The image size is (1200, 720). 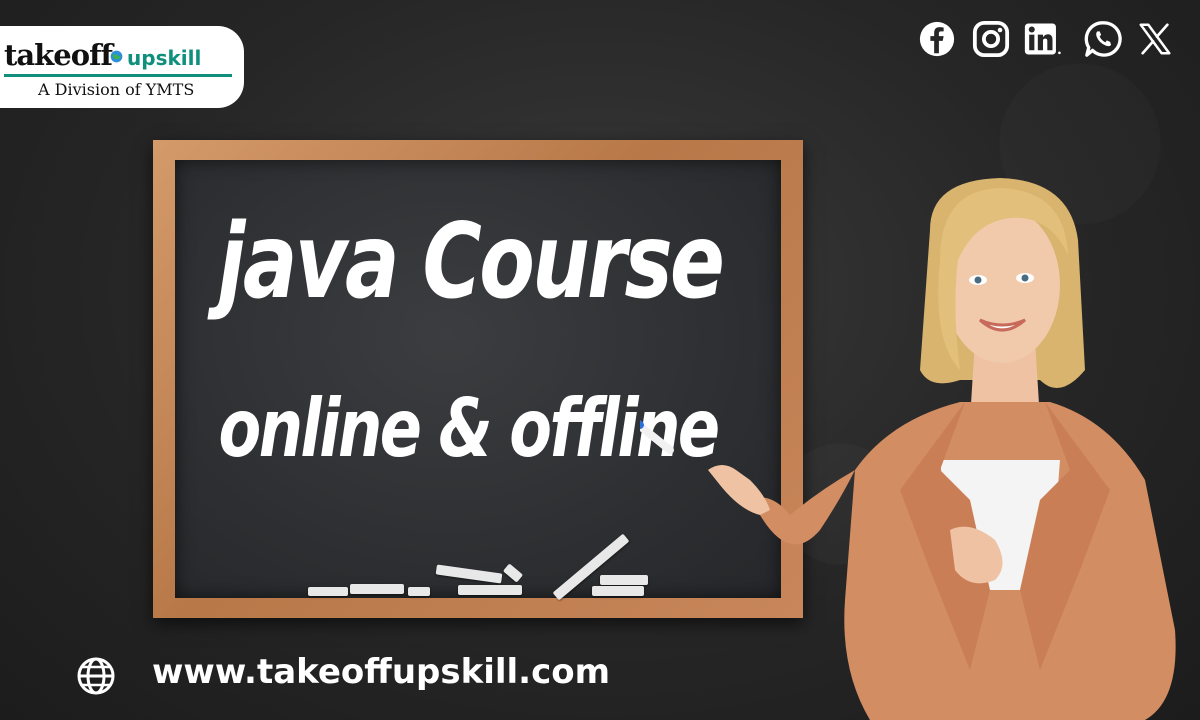 I want to click on brand-logo: takeoff upskill A Division of YMTS, so click(x=122, y=67).